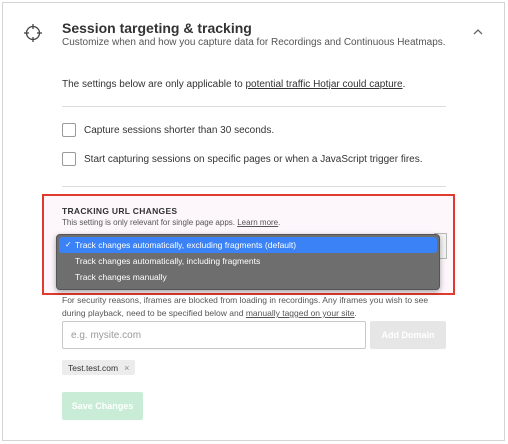 This screenshot has width=508, height=444. I want to click on save-changes-button: Save Changes, so click(102, 406).